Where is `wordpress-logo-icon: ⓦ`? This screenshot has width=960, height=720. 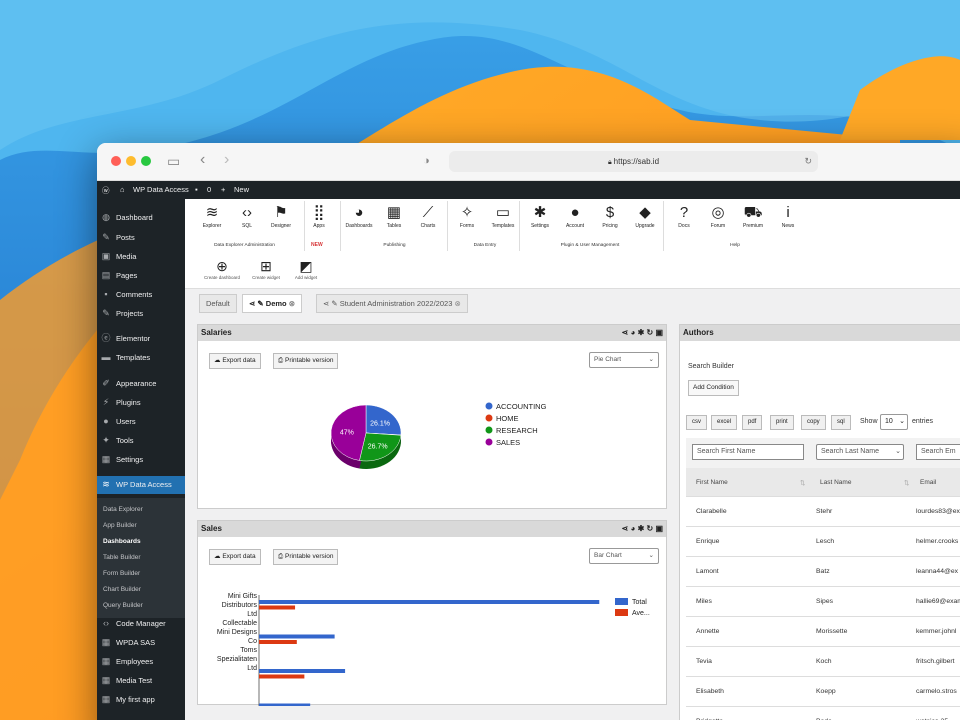 wordpress-logo-icon: ⓦ is located at coordinates (106, 190).